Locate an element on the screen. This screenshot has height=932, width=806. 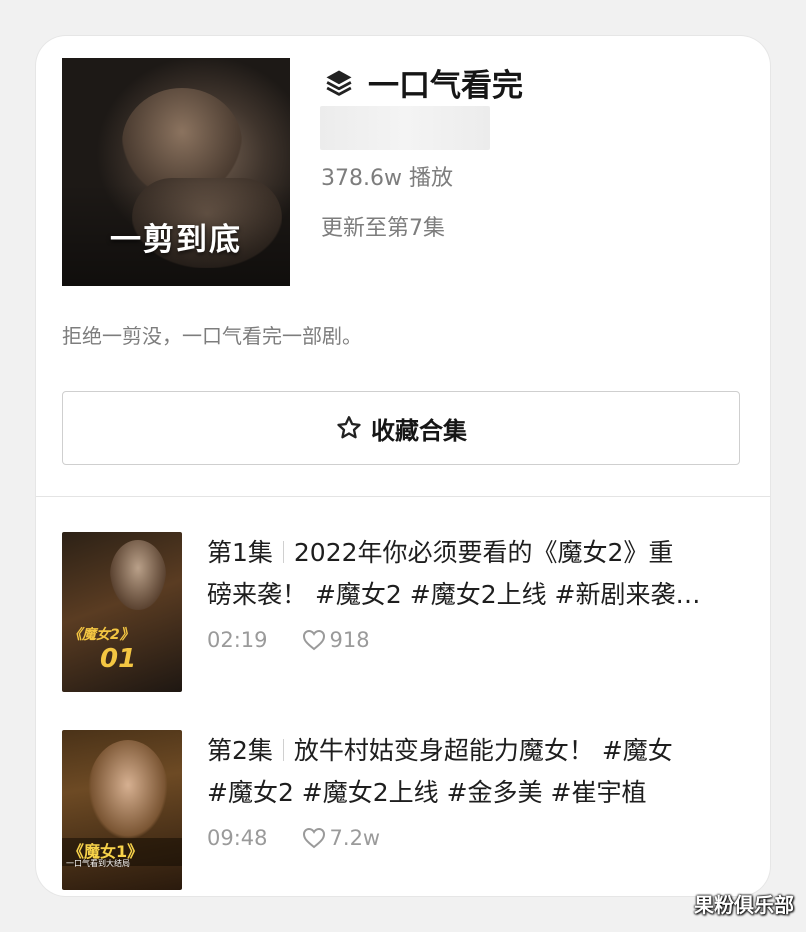
thumbnail-subtitle: 一口气看到大结局 is located at coordinates (98, 863).